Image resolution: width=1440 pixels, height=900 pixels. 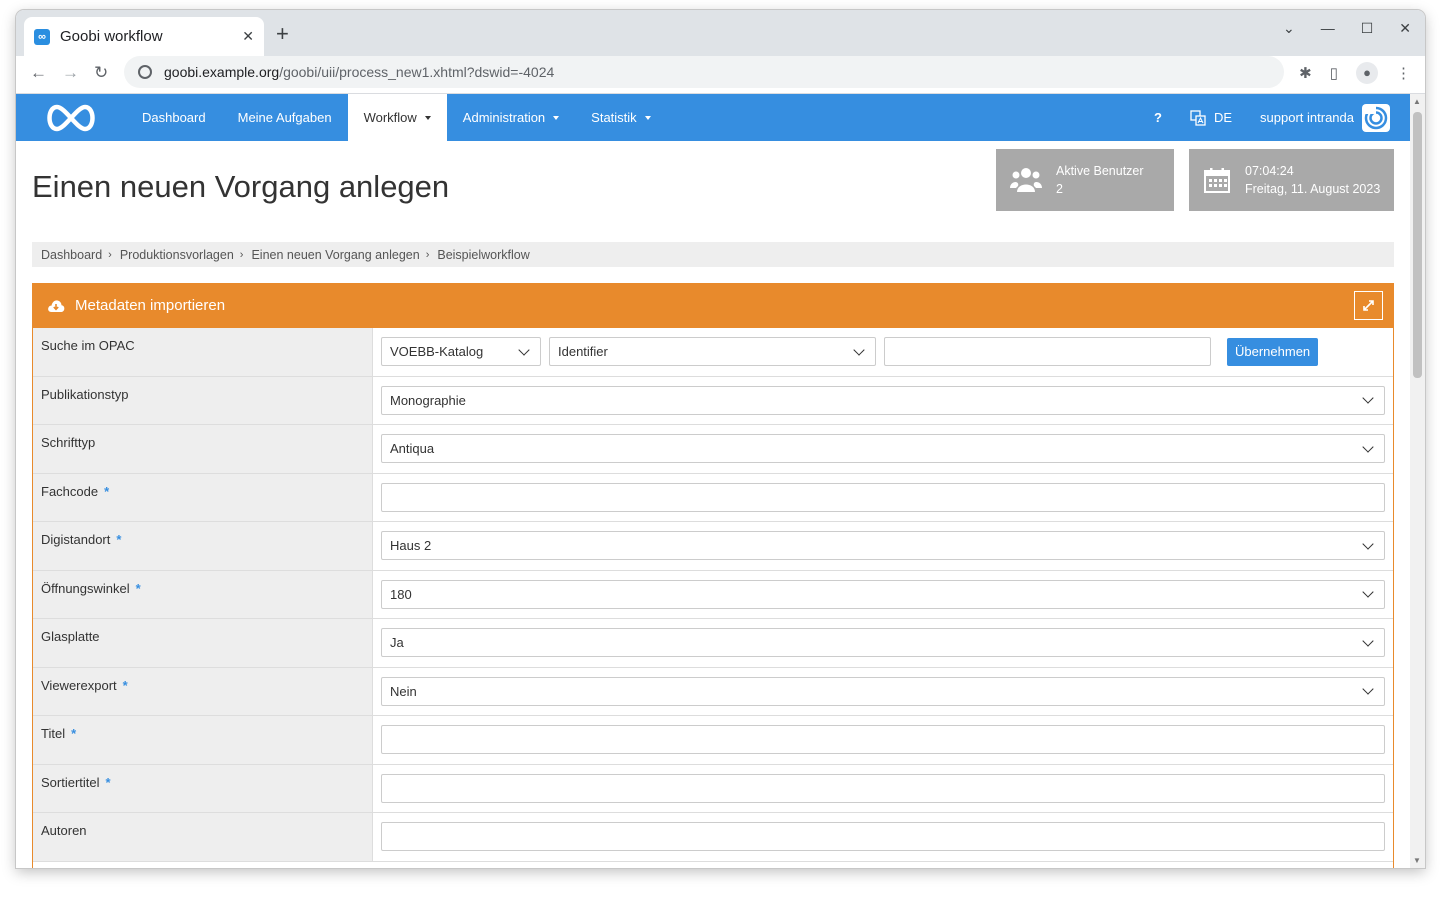 What do you see at coordinates (614, 117) in the screenshot?
I see `nav-statistics-label: Statistik` at bounding box center [614, 117].